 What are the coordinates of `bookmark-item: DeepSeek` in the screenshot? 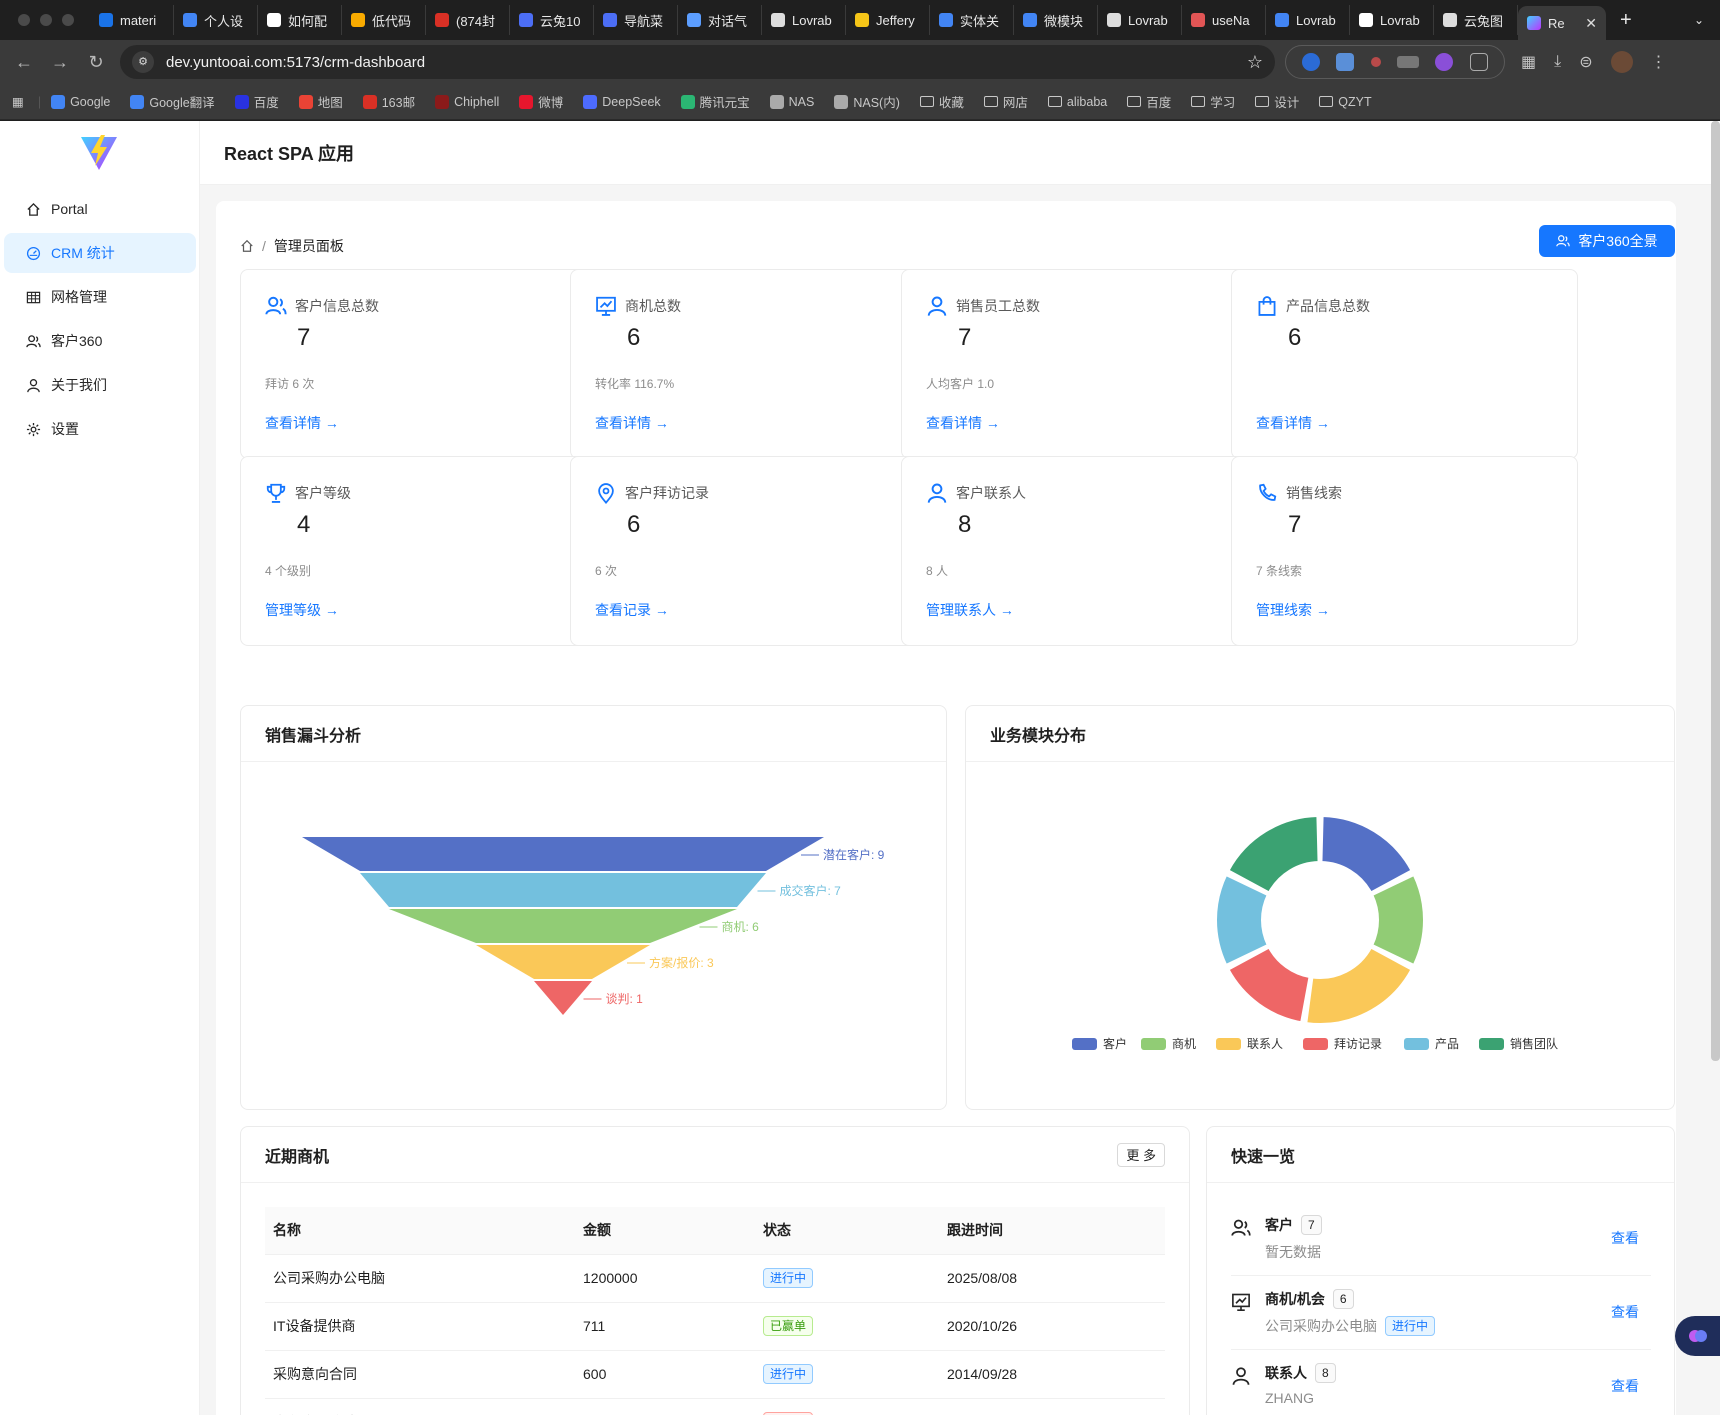 It's located at (622, 101).